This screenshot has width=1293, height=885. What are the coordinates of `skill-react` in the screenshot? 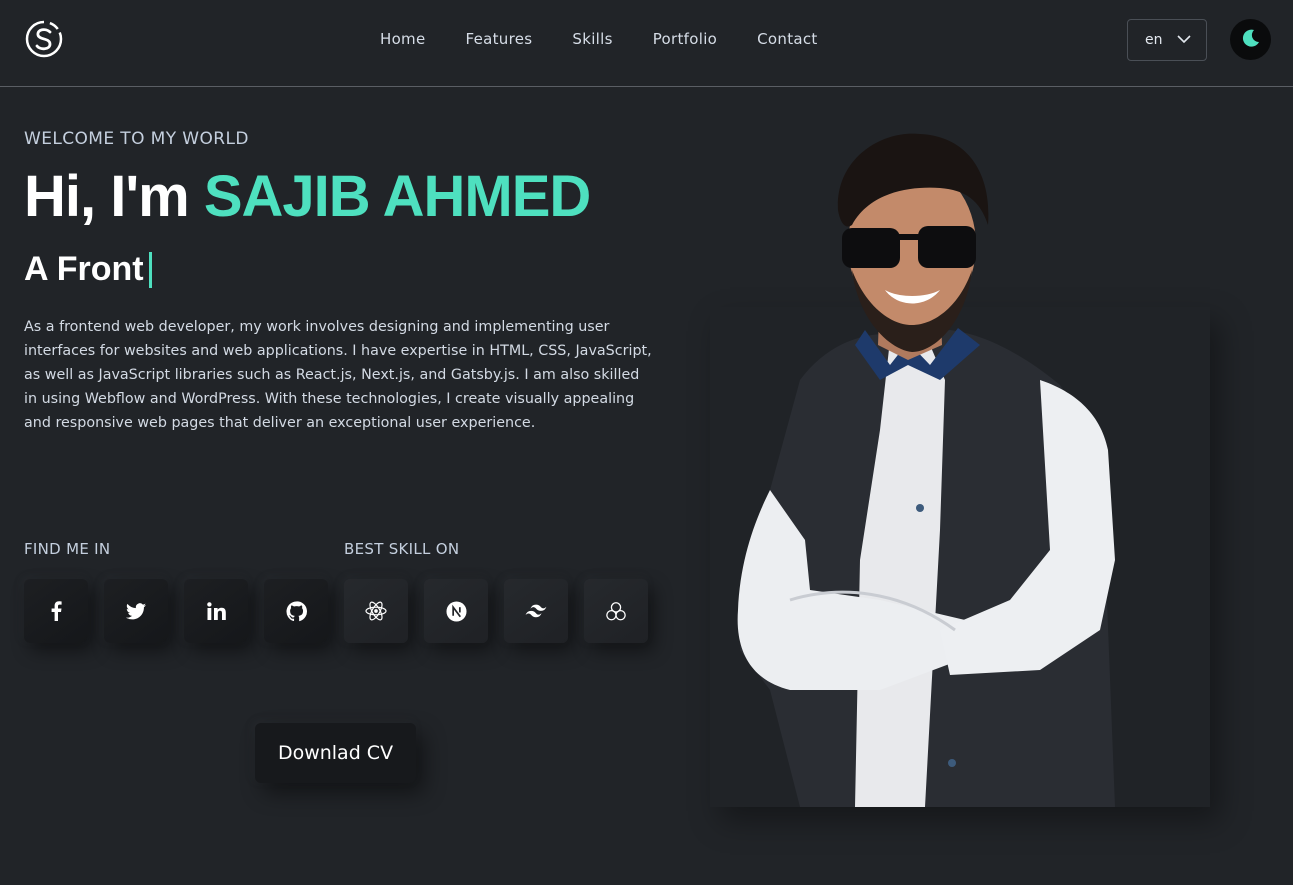 It's located at (376, 611).